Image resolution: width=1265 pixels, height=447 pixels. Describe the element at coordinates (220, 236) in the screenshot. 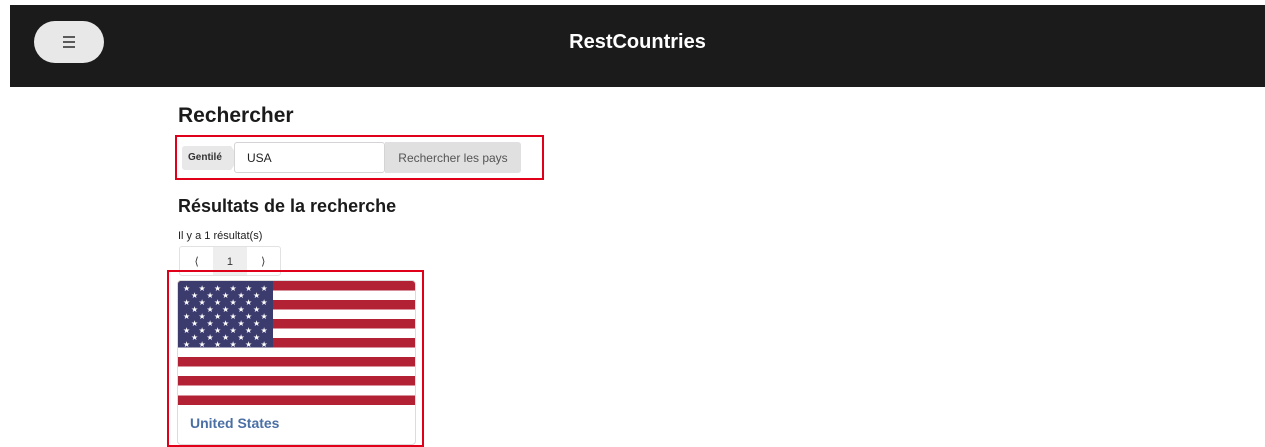

I see `results-count: Il y a 1 résultat(s)` at that location.